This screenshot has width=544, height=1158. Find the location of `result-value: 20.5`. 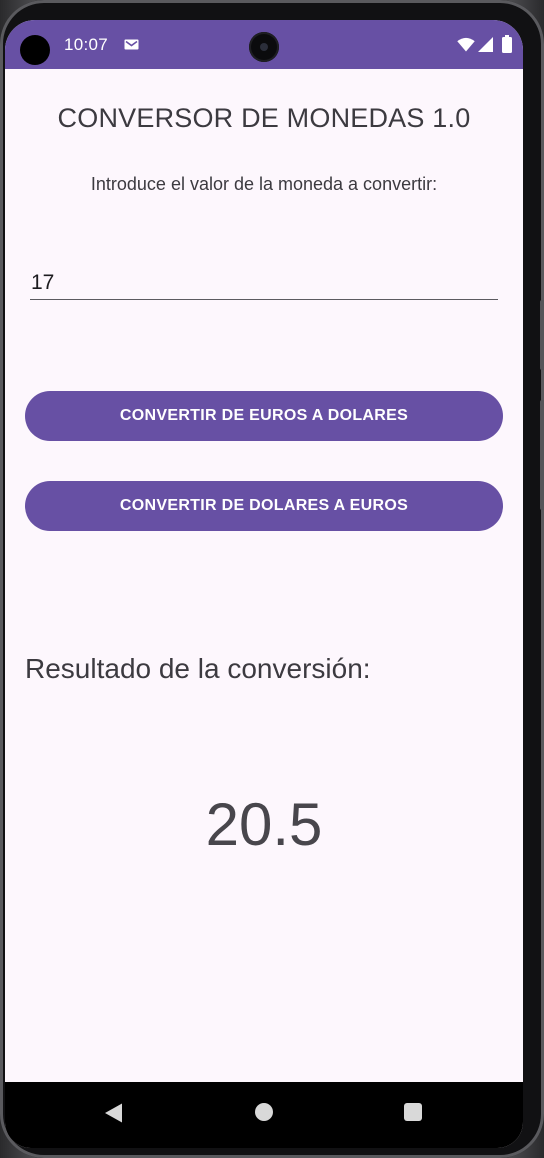

result-value: 20.5 is located at coordinates (264, 824).